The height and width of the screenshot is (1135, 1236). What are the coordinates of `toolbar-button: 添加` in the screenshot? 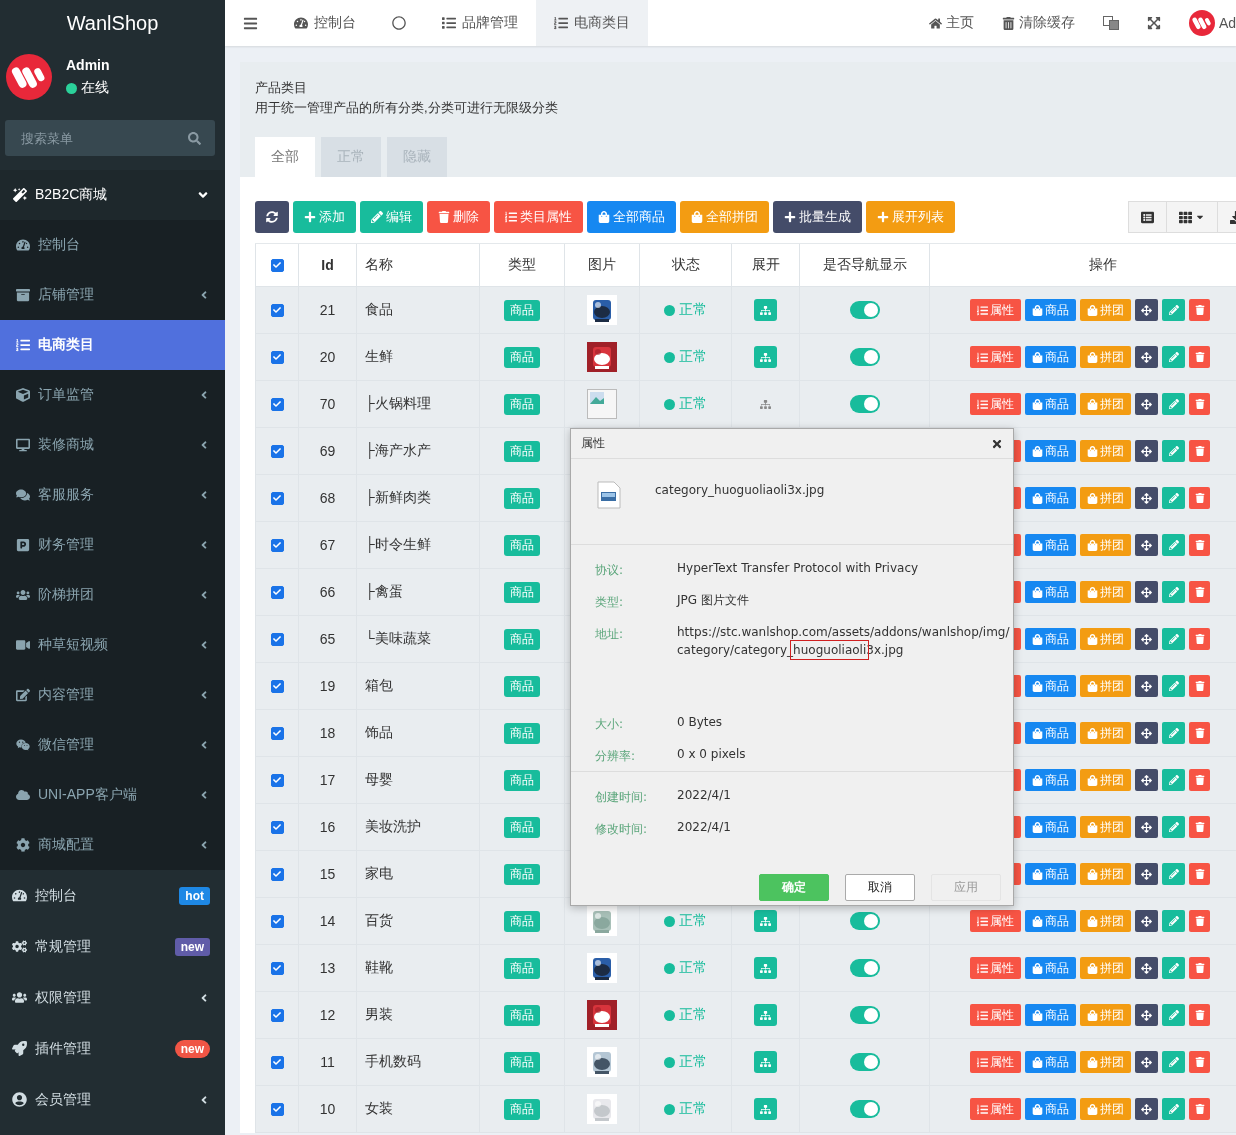 It's located at (324, 217).